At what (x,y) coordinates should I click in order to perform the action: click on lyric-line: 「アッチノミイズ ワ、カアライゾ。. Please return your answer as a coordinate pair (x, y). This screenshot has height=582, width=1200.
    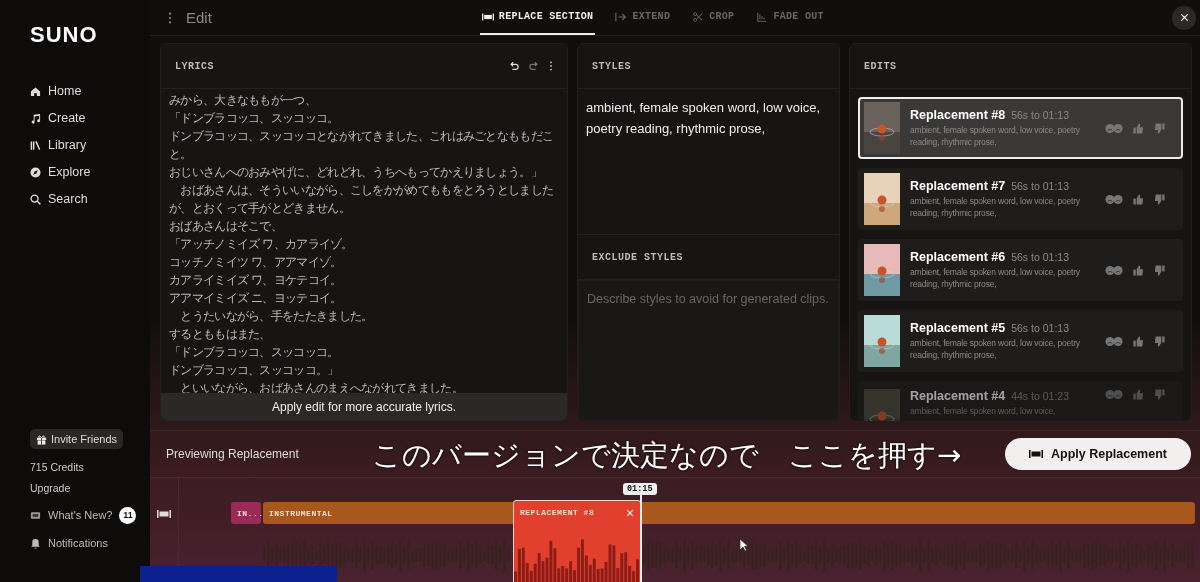
    Looking at the image, I should click on (261, 244).